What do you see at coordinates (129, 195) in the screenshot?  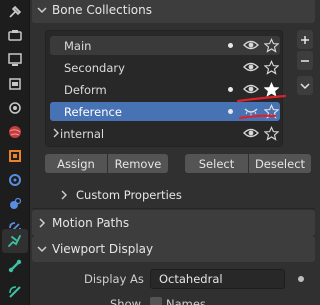 I see `subpanel-title: Custom Properties` at bounding box center [129, 195].